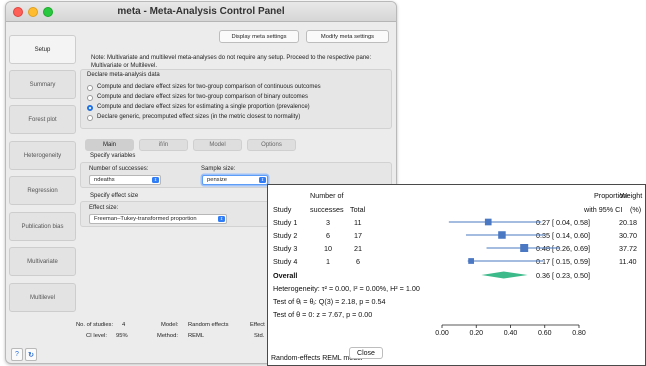 This screenshot has width=646, height=366. Describe the element at coordinates (196, 336) in the screenshot. I see `method-value: REML` at that location.